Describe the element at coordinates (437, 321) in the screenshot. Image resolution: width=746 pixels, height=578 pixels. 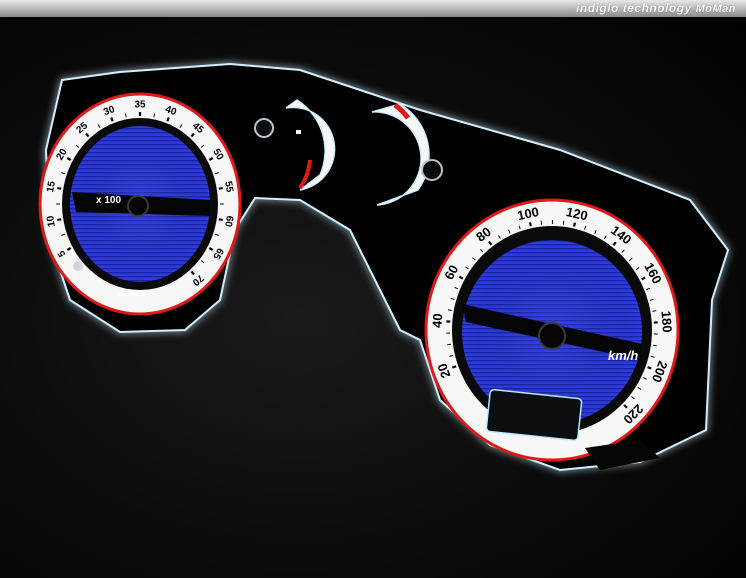
I see `speedometer-scale-label: 40` at that location.